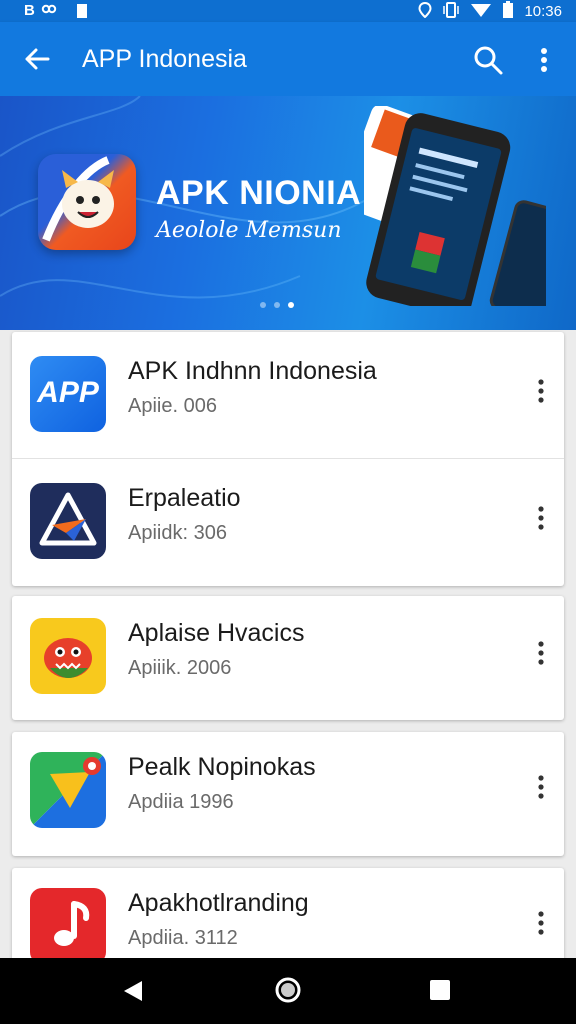 Image resolution: width=576 pixels, height=1024 pixels. Describe the element at coordinates (249, 230) in the screenshot. I see `banner-subtitle: Aeolole Memsun` at that location.